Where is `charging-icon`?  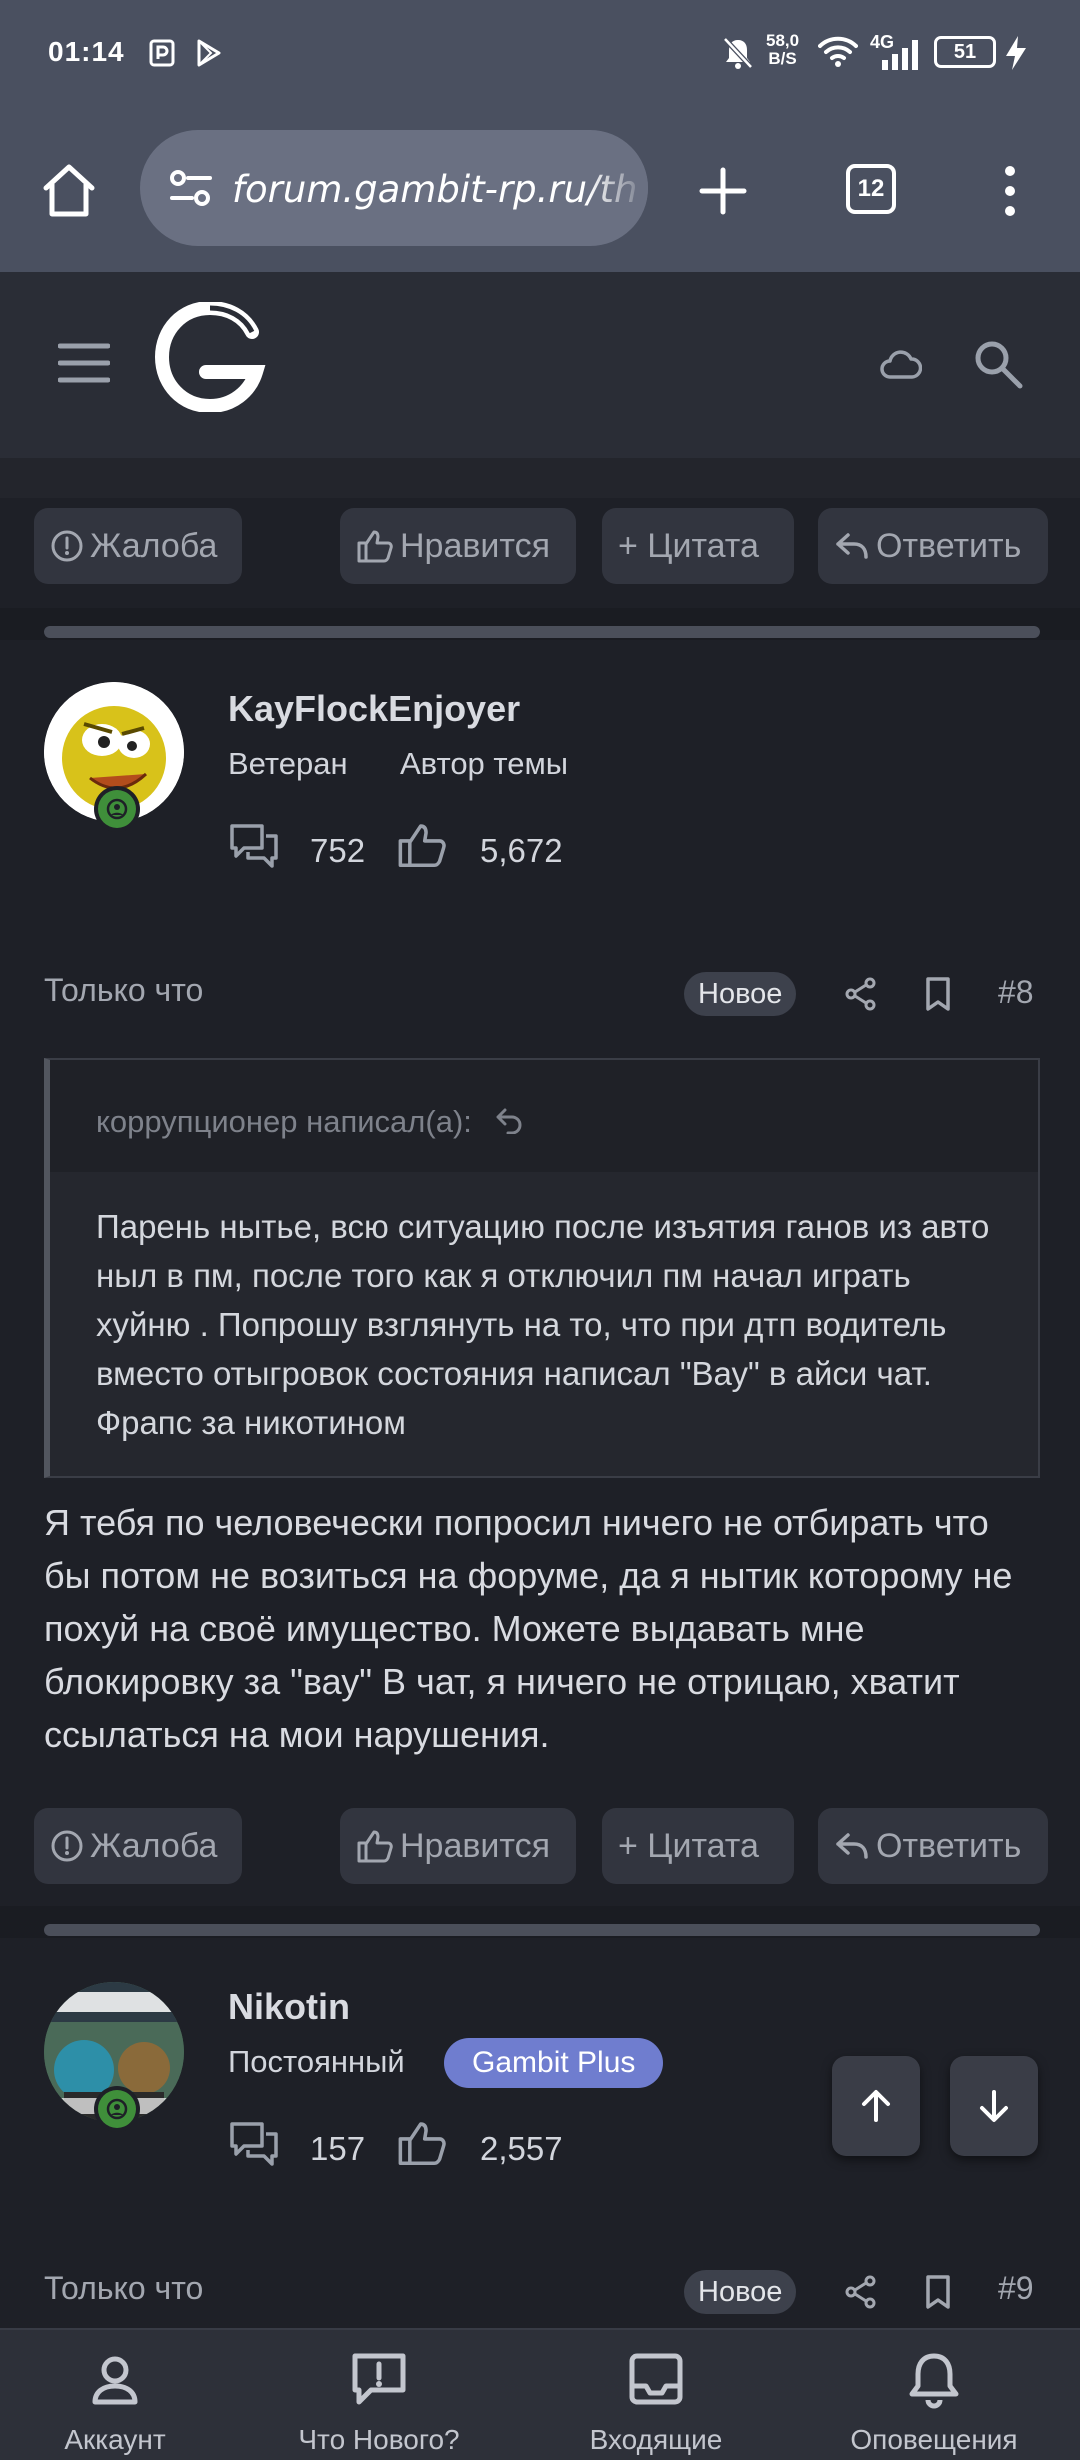 charging-icon is located at coordinates (1016, 53).